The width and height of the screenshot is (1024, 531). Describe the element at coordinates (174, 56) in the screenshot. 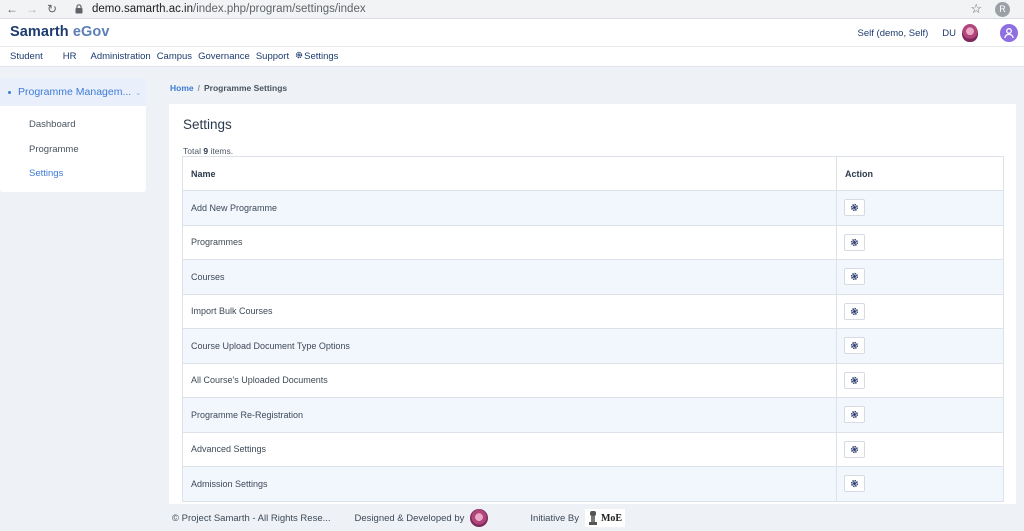

I see `nav-campus: Campus` at that location.